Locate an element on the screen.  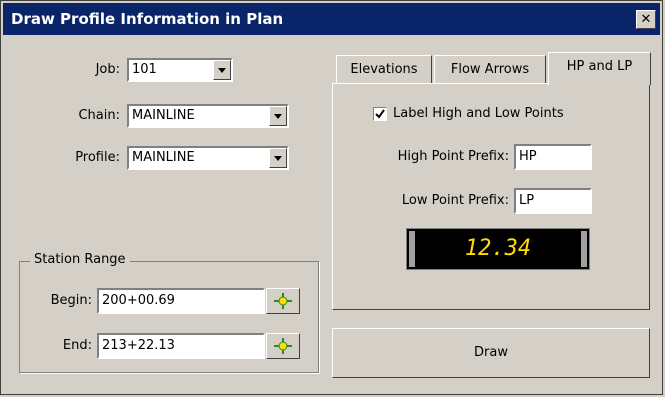
tab-hp-and-lp-label: HP and LP is located at coordinates (599, 66).